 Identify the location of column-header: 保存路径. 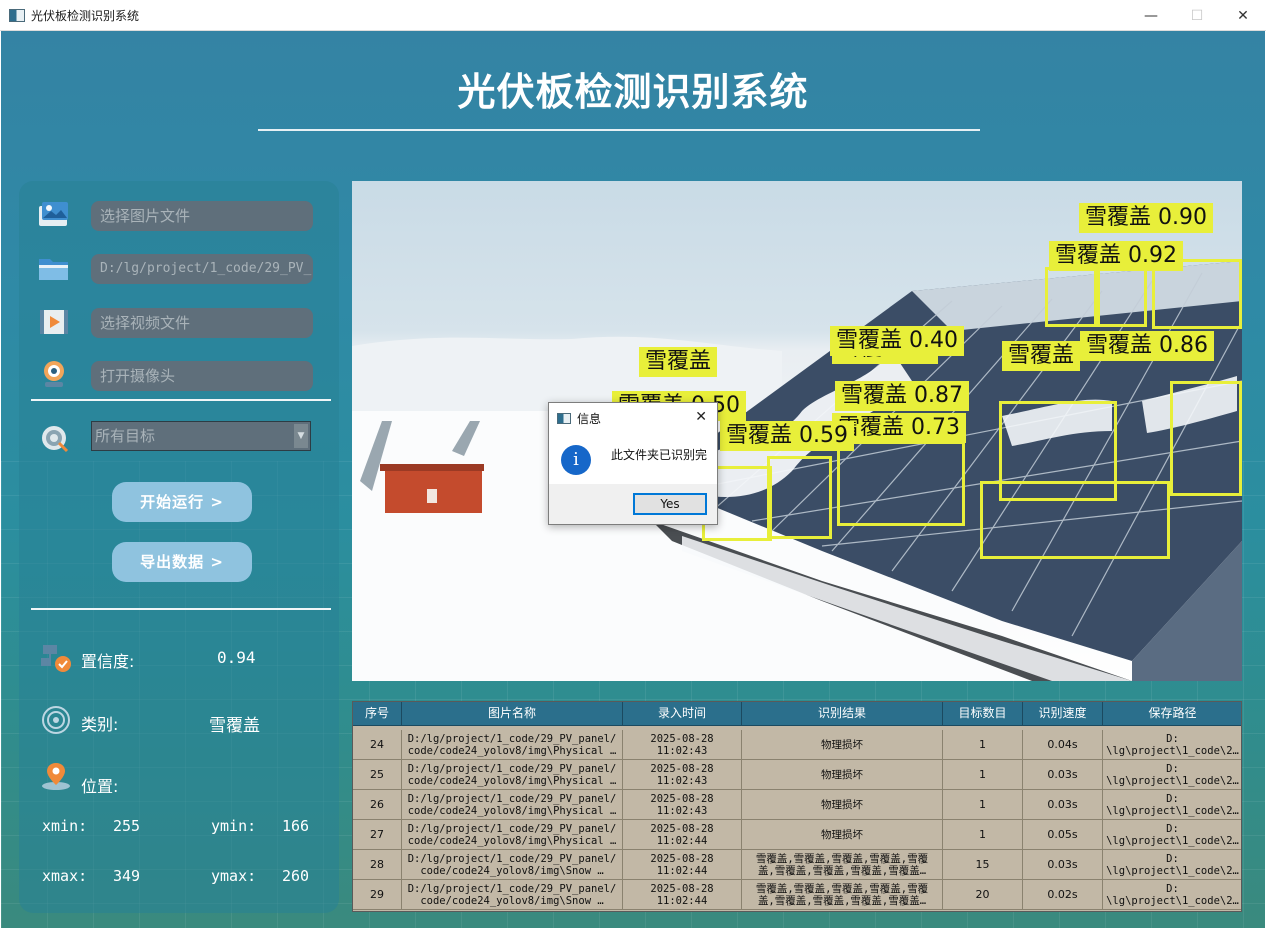
(1172, 714).